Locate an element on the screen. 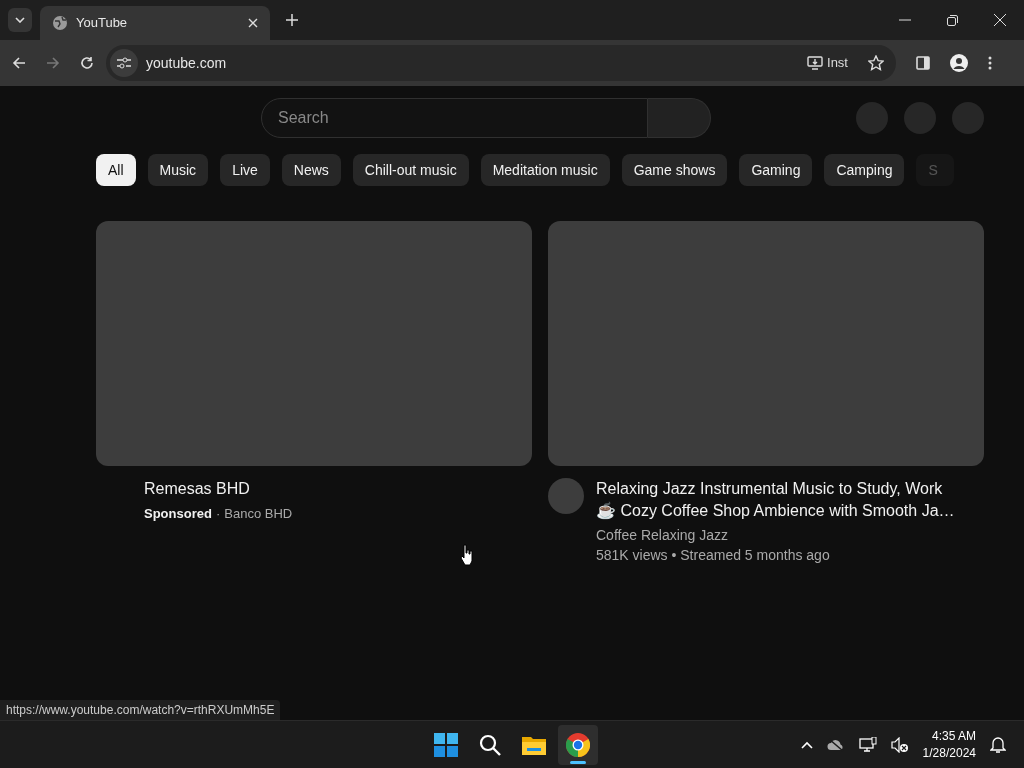 This screenshot has width=1024, height=768. filter-chip: Camping is located at coordinates (864, 170).